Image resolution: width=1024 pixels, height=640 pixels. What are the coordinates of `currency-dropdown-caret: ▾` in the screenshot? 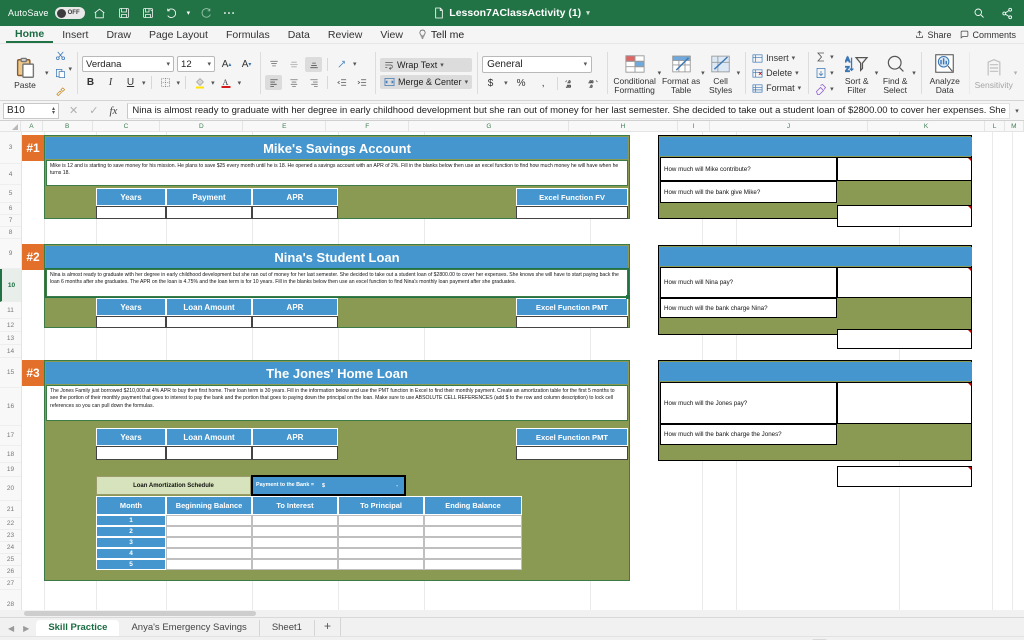 It's located at (506, 83).